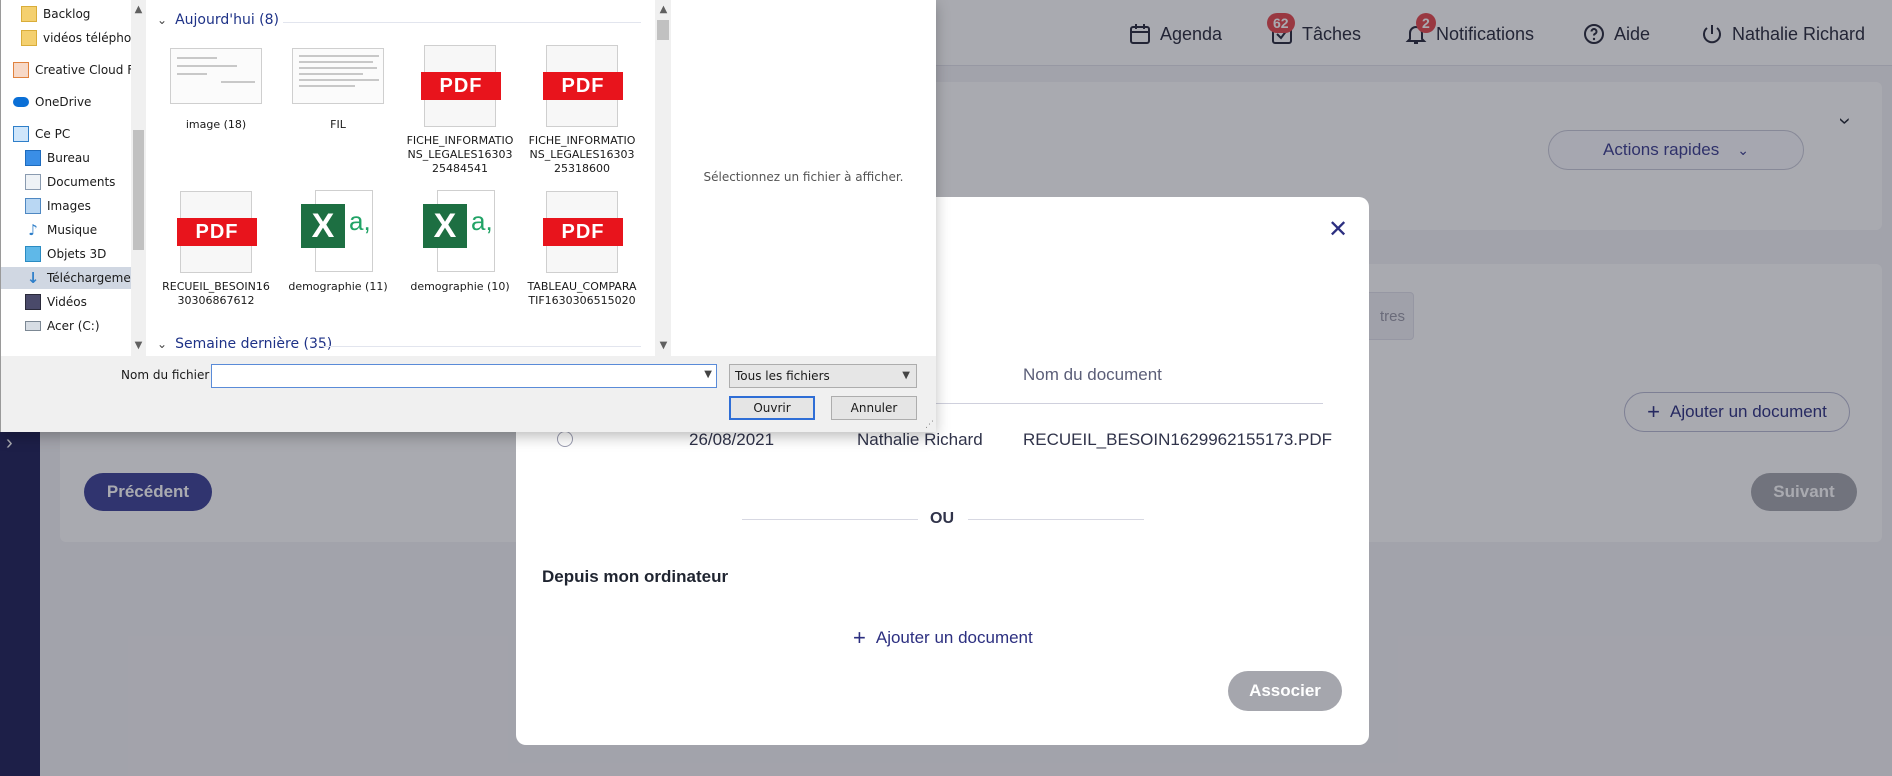 The width and height of the screenshot is (1892, 776). Describe the element at coordinates (33, 206) in the screenshot. I see `images-icon` at that location.